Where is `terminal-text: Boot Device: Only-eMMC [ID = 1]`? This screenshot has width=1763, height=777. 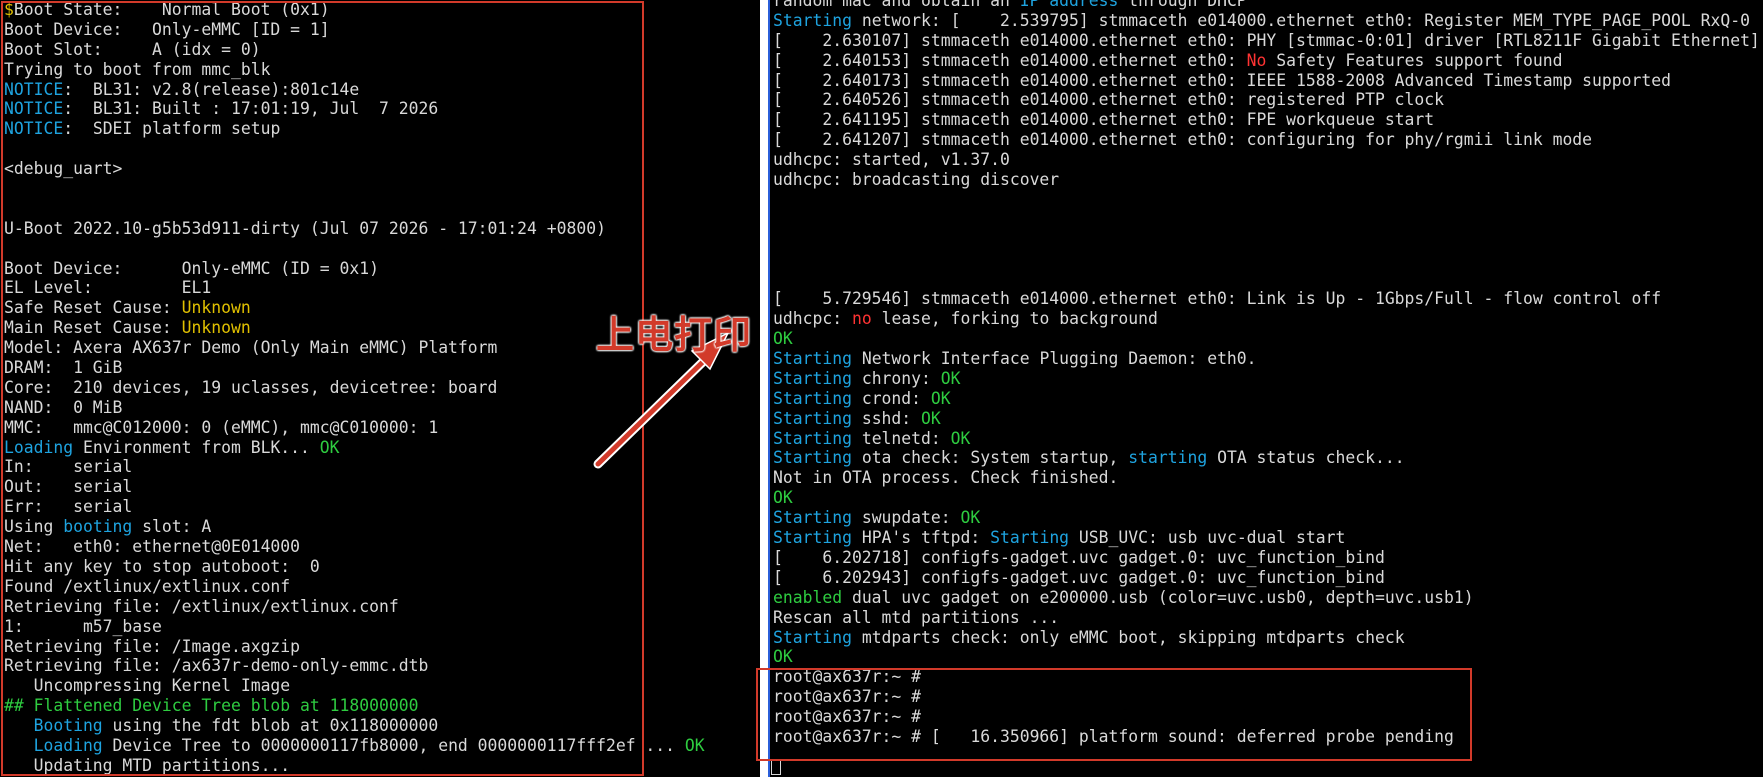 terminal-text: Boot Device: Only-eMMC [ID = 1] is located at coordinates (167, 29).